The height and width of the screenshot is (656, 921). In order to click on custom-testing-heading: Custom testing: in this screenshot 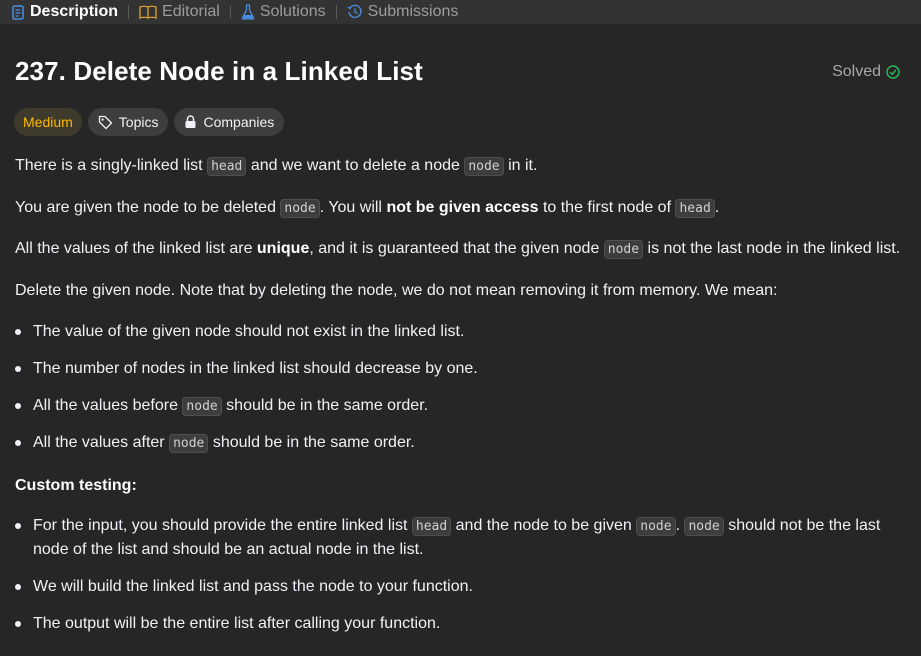, I will do `click(76, 485)`.